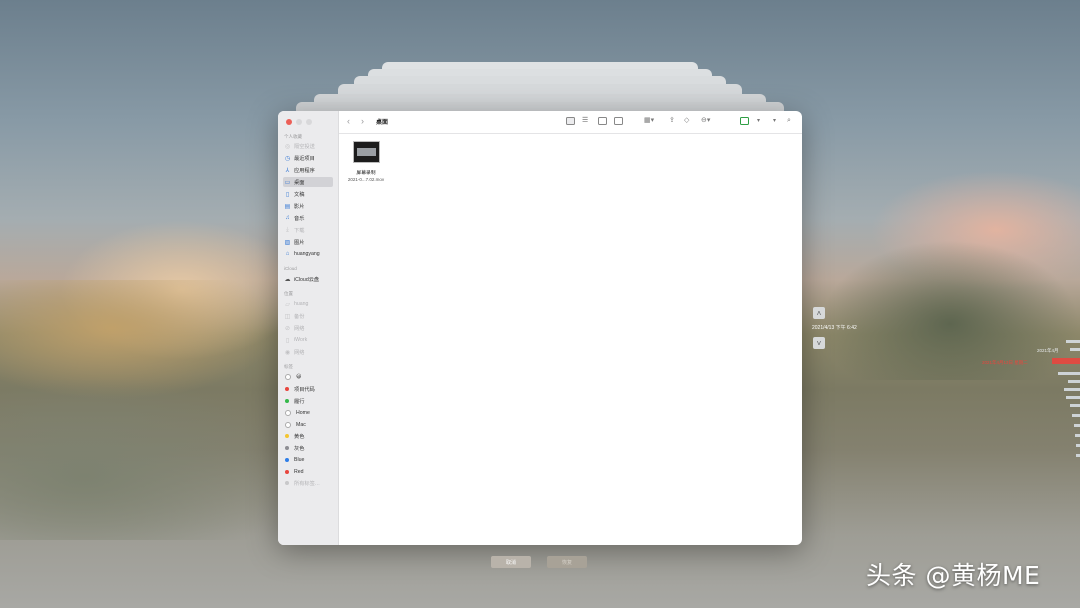 The width and height of the screenshot is (1080, 608). What do you see at coordinates (585, 121) in the screenshot?
I see `list-view-icon: ☰` at bounding box center [585, 121].